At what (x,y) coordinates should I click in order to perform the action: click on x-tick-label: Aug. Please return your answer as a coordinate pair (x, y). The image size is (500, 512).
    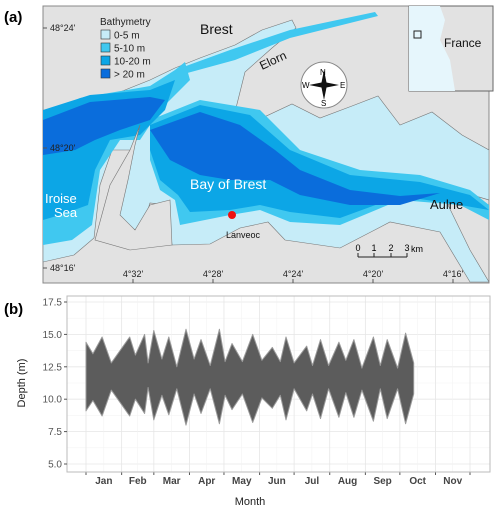
    Looking at the image, I should click on (347, 481).